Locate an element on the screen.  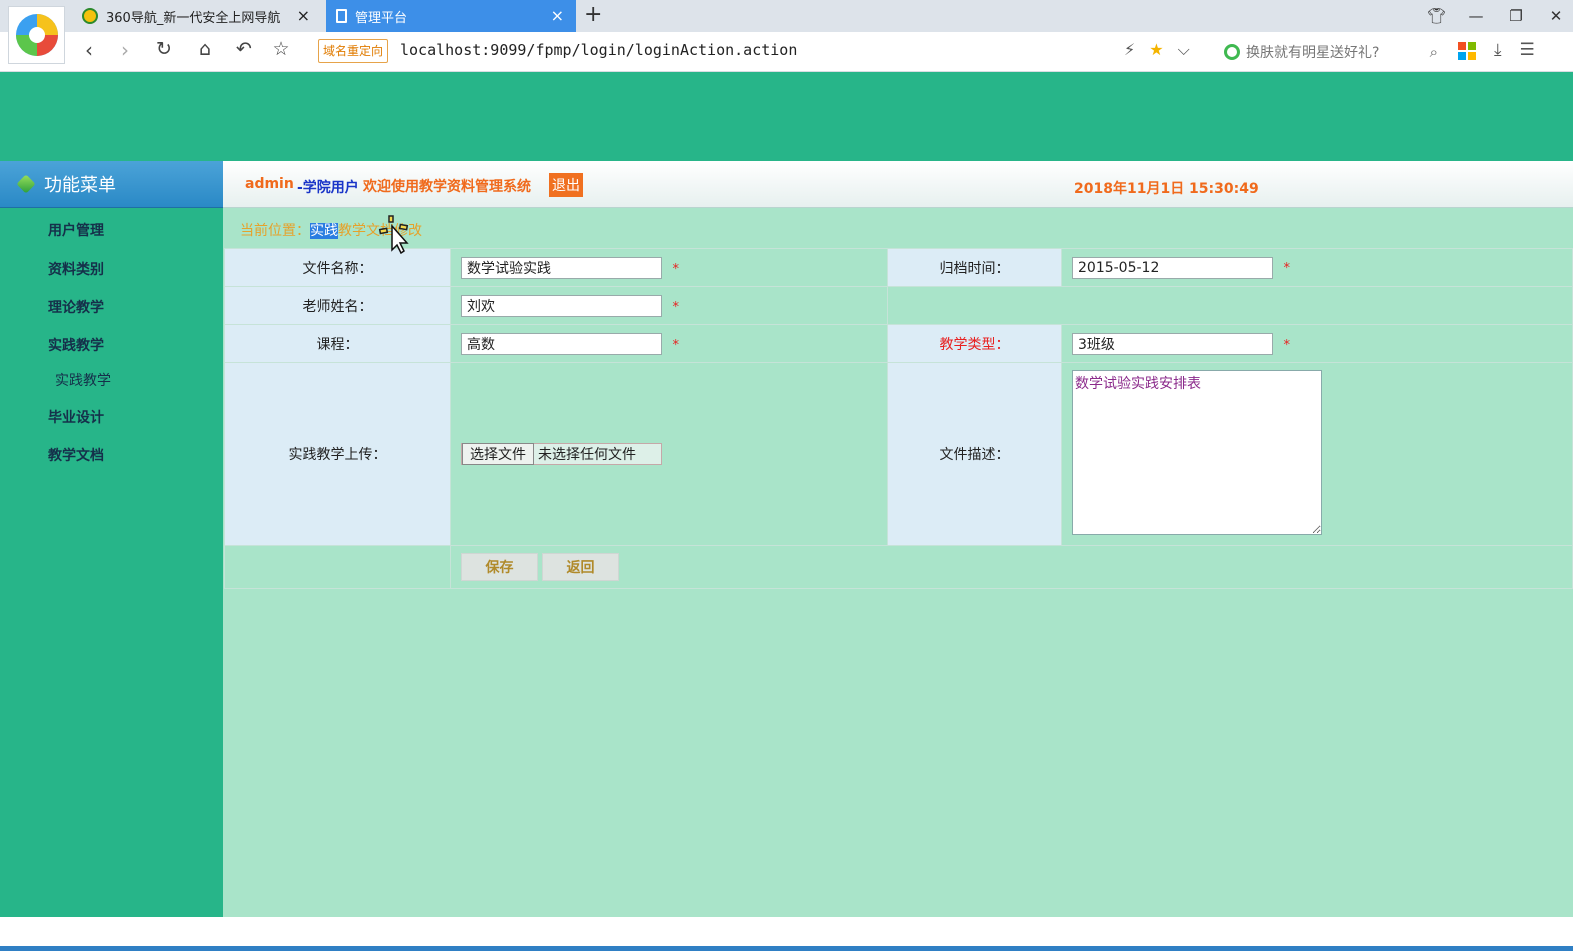
back-icon: ‹ is located at coordinates (89, 50).